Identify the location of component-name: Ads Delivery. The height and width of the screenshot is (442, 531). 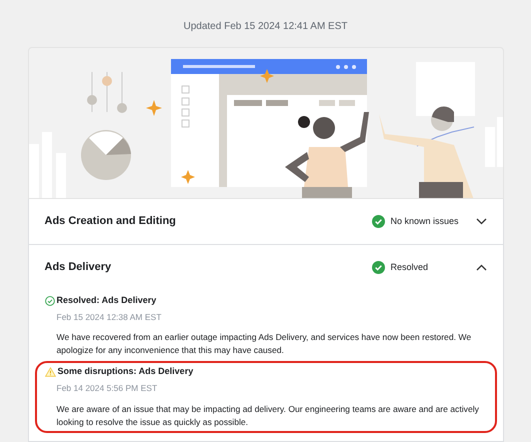
(78, 268).